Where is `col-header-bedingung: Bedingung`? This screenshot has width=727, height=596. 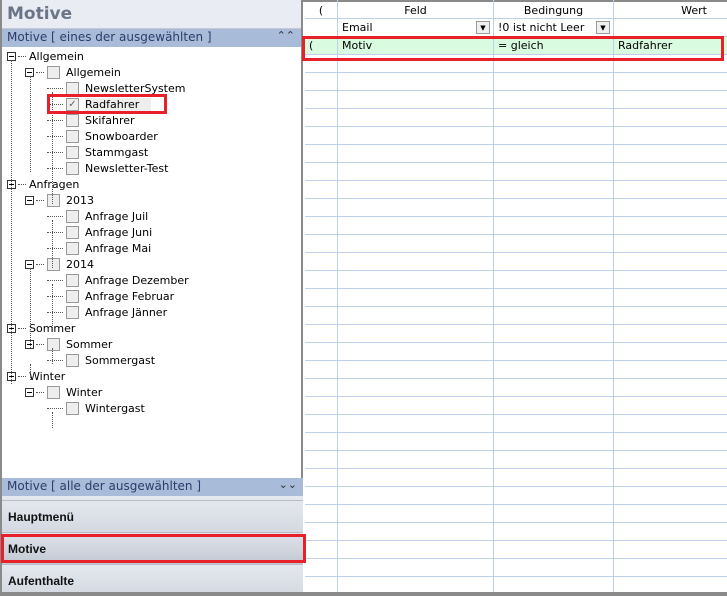
col-header-bedingung: Bedingung is located at coordinates (554, 9).